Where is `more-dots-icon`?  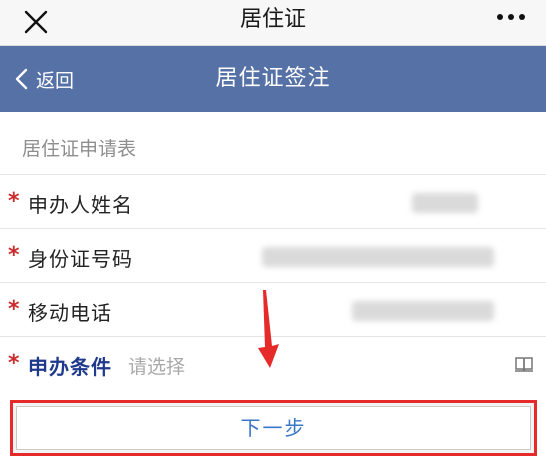 more-dots-icon is located at coordinates (511, 17).